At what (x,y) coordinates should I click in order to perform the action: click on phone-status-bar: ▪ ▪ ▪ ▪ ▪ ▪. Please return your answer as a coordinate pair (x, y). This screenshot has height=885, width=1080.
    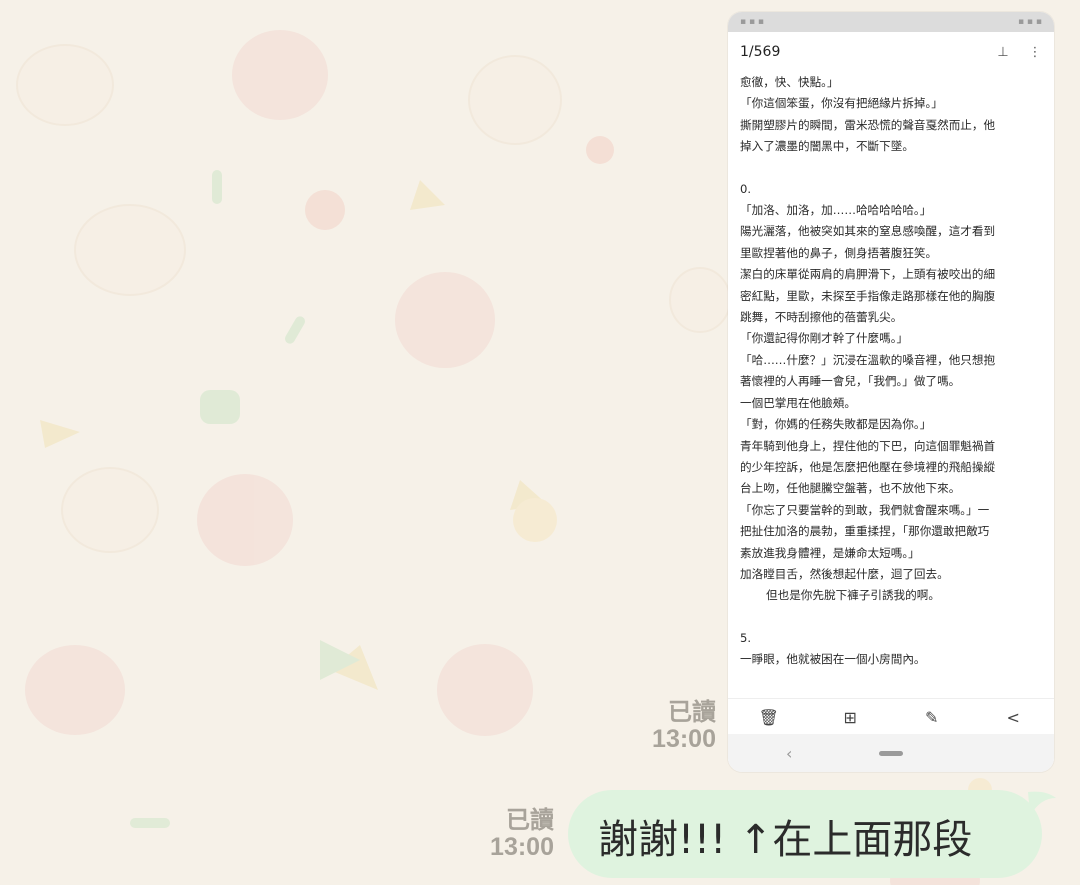
    Looking at the image, I should click on (891, 22).